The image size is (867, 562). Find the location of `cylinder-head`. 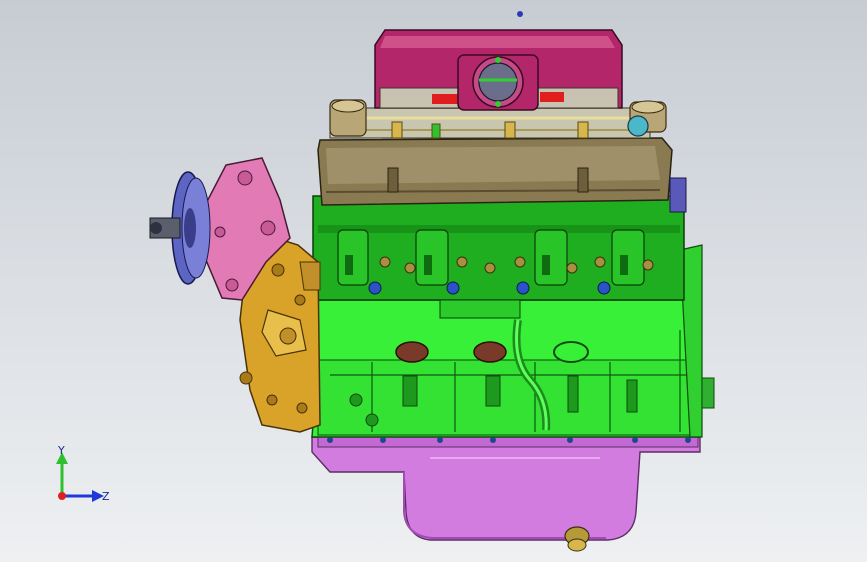

cylinder-head is located at coordinates (498, 257).